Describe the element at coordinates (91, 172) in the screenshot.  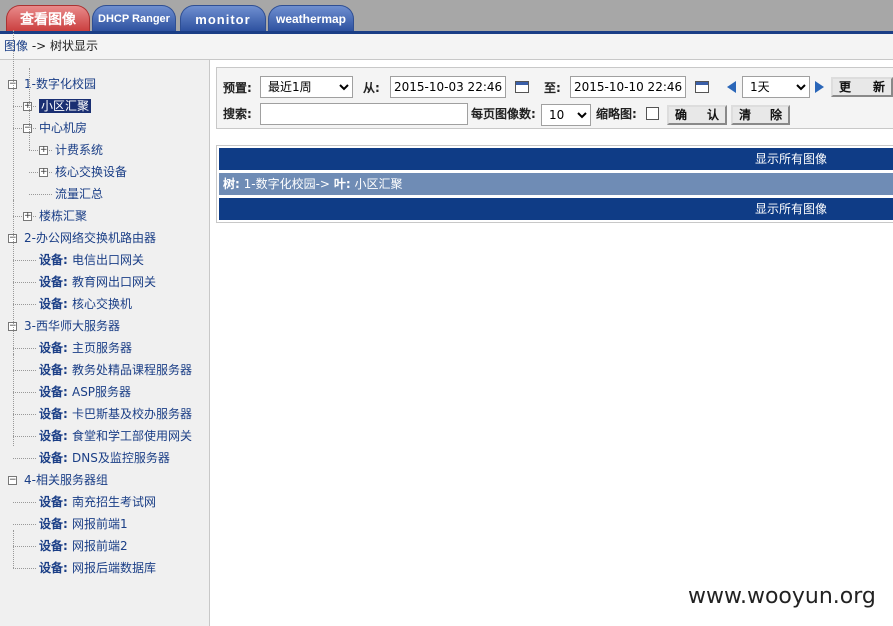
I see `tree-branch-item: 核心交换设备` at that location.